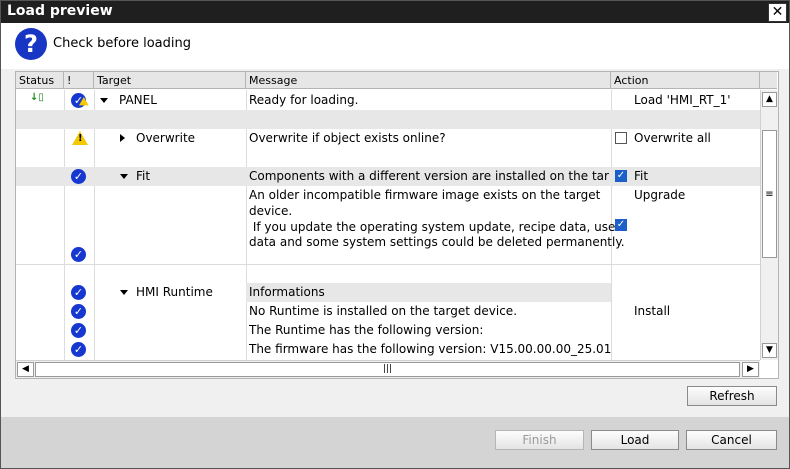 The width and height of the screenshot is (790, 469). Describe the element at coordinates (732, 396) in the screenshot. I see `refresh-button: Refresh` at that location.